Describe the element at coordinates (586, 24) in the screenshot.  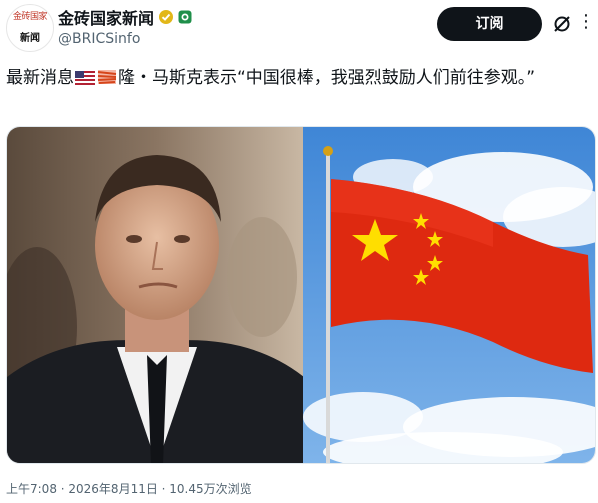
I see `more-options-icon: ⋮` at that location.